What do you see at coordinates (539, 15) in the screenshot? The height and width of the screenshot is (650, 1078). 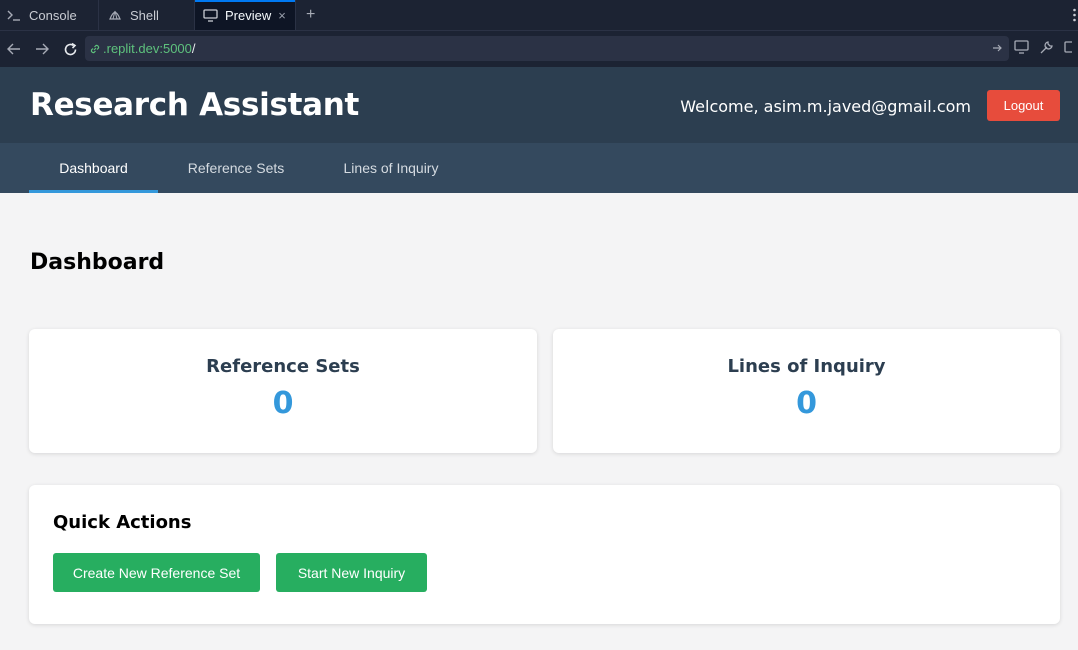 I see `ide-tab-strip: Console Shell Preview × +` at bounding box center [539, 15].